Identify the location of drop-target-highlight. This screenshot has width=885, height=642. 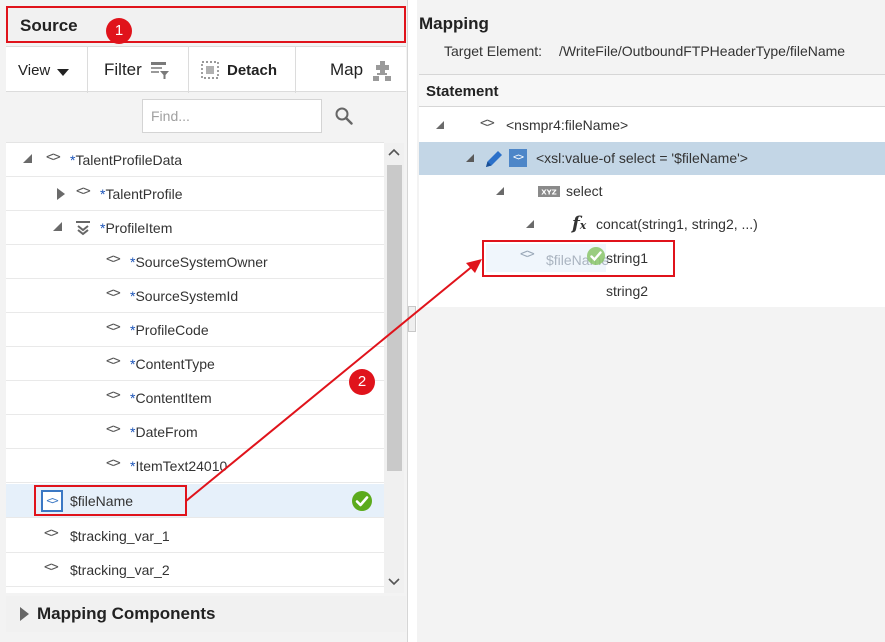
(578, 258).